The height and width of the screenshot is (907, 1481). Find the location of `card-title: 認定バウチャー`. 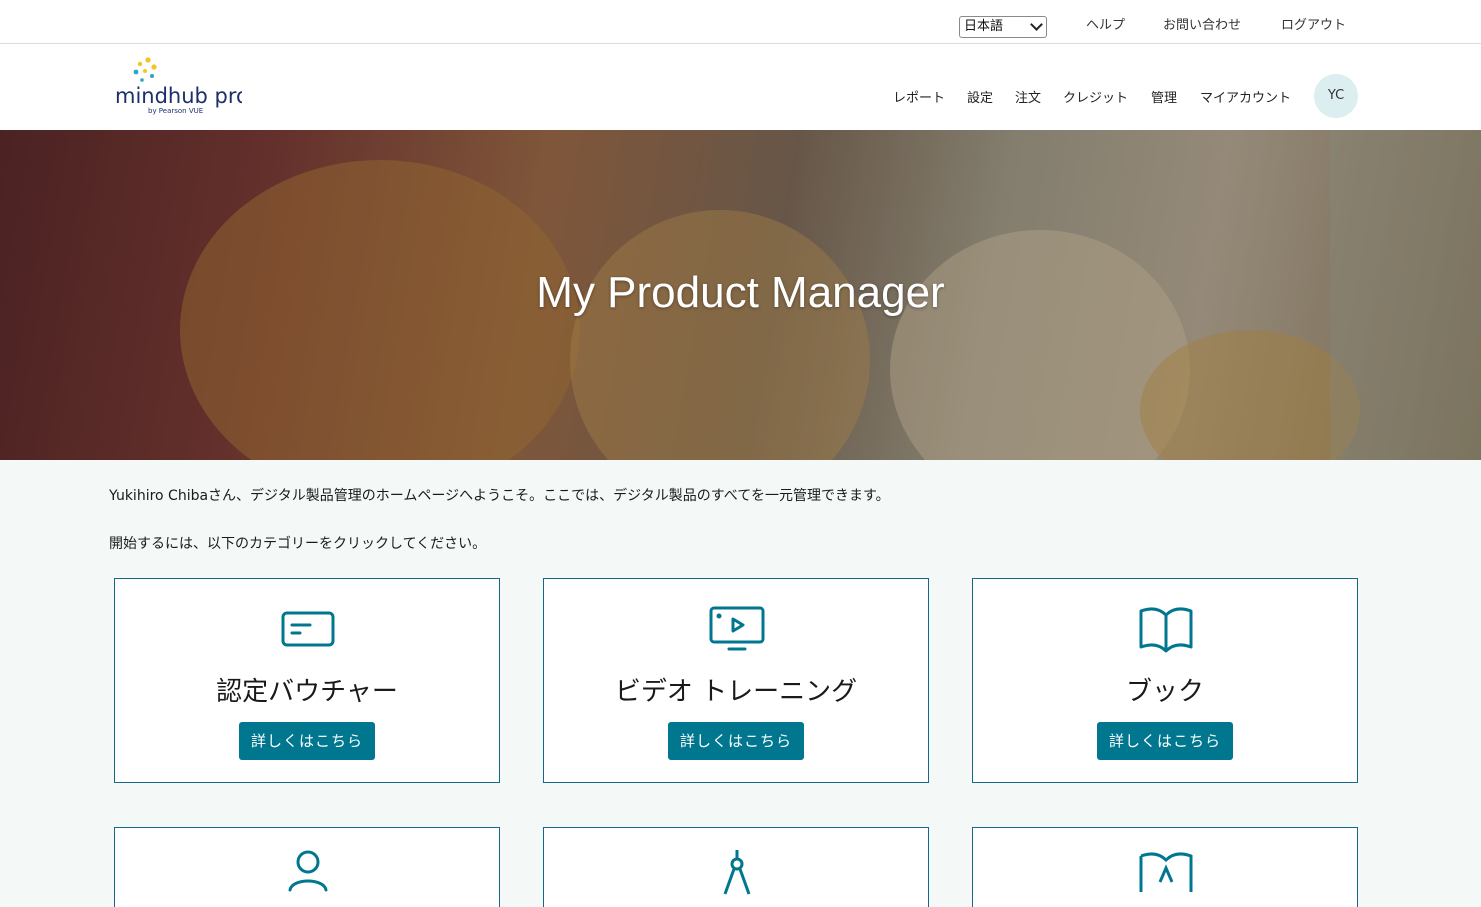

card-title: 認定バウチャー is located at coordinates (307, 692).